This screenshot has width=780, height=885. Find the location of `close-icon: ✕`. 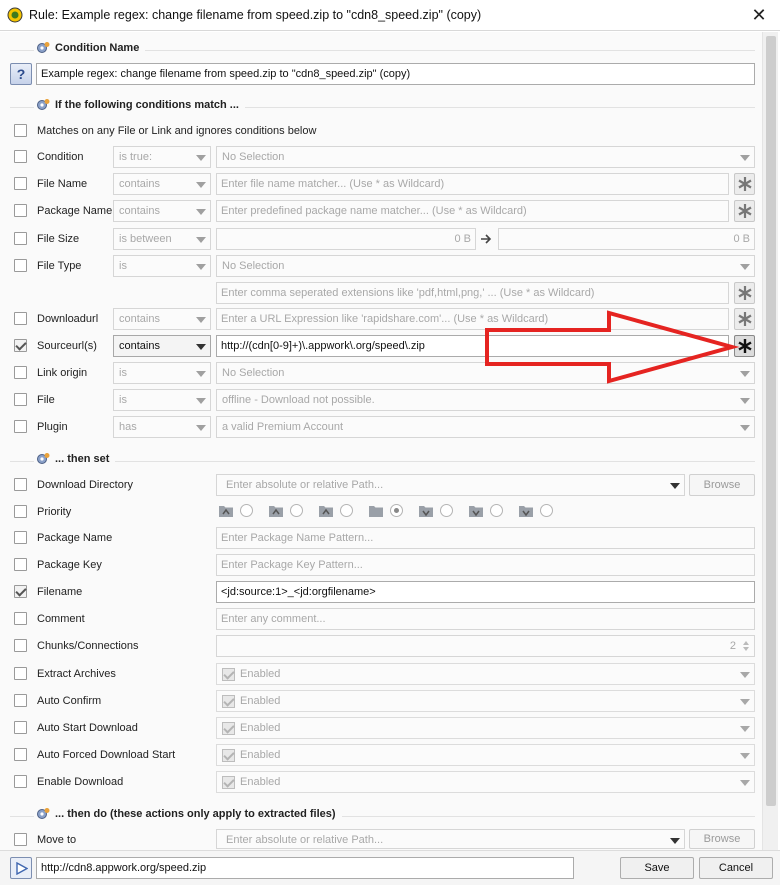

close-icon: ✕ is located at coordinates (759, 15).